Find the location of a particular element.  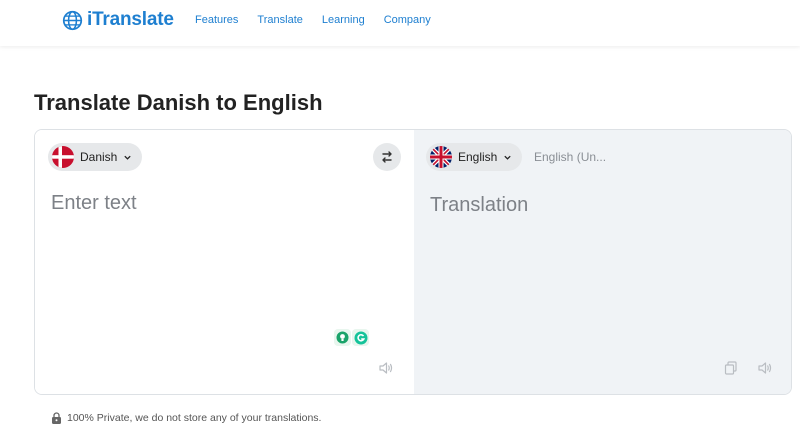

nav-features: Features is located at coordinates (216, 20).